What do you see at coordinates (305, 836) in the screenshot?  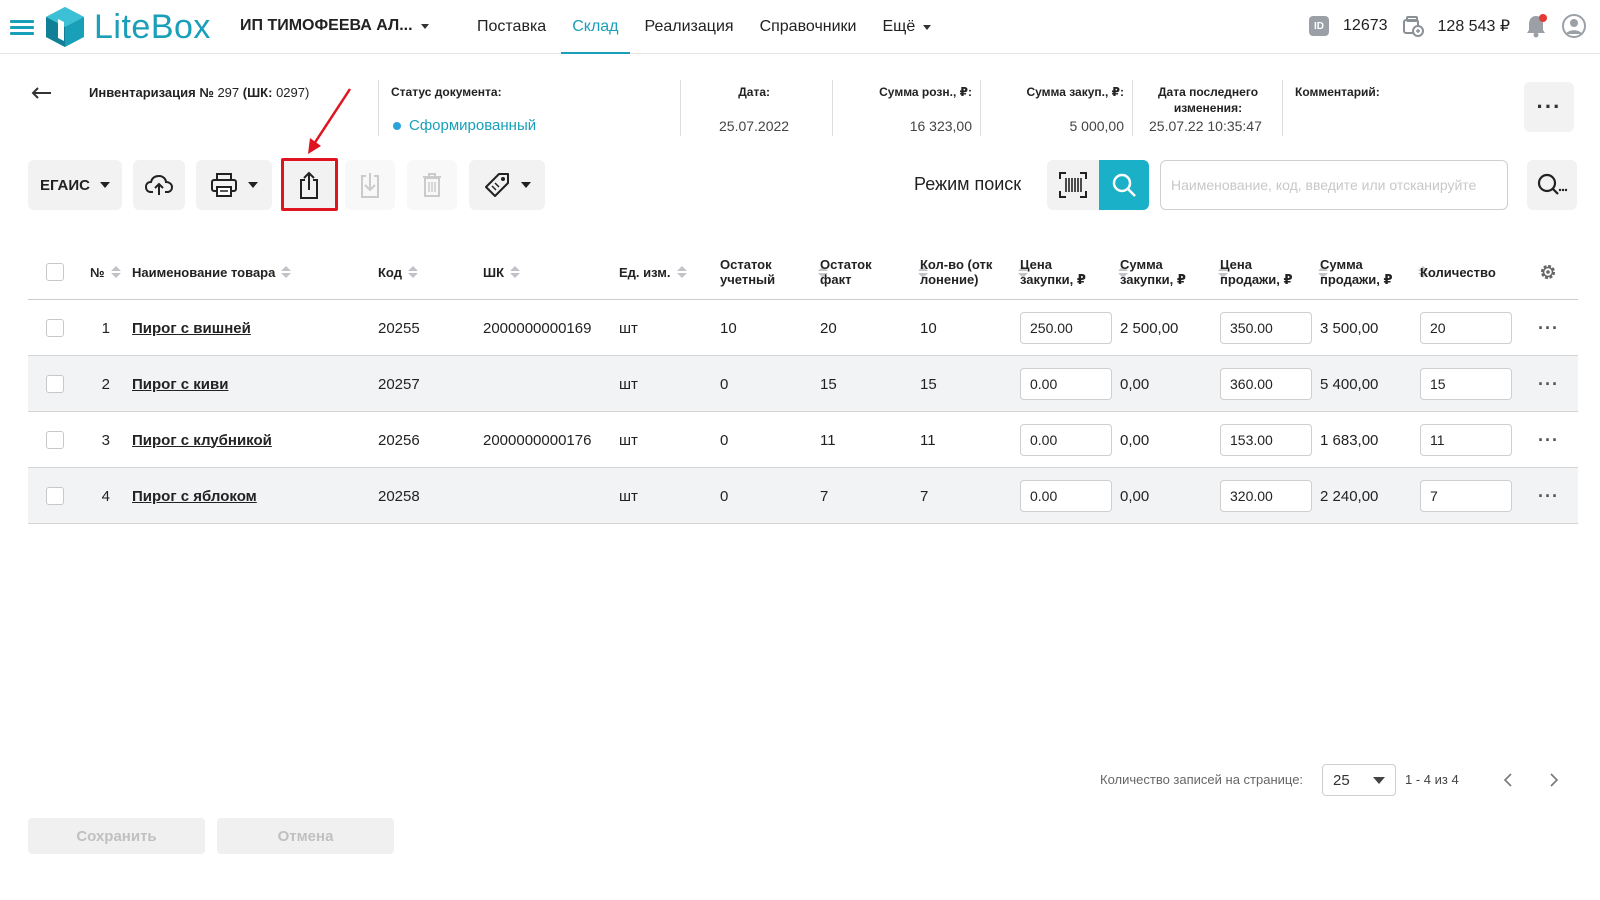 I see `cancel-button: Отмена` at bounding box center [305, 836].